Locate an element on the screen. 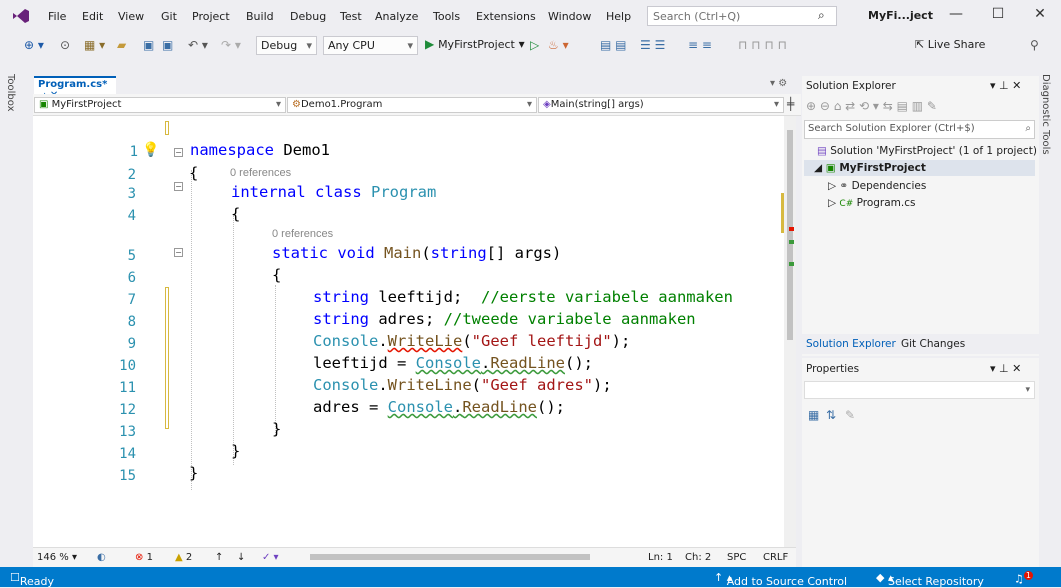  property-pages-icon: ✎ is located at coordinates (850, 415).